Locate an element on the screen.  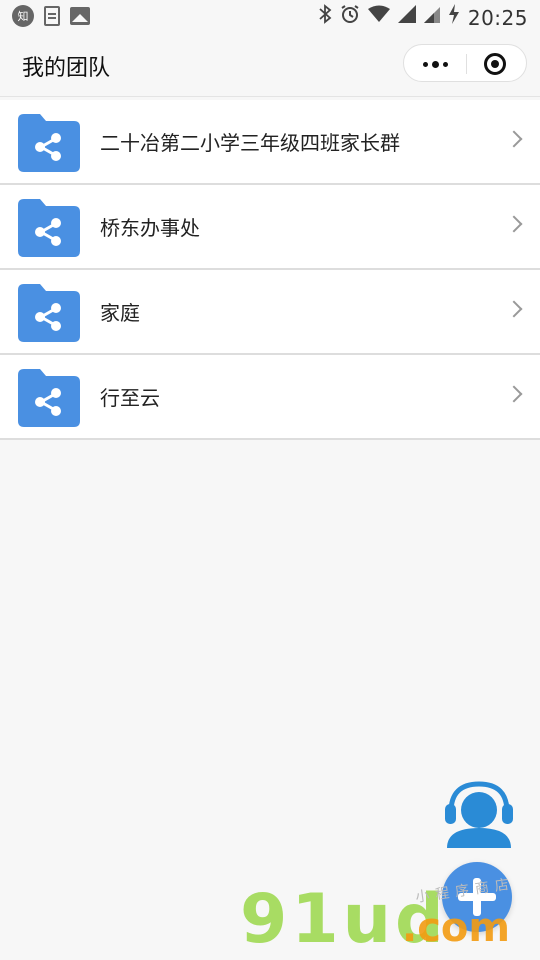
team-list-item: 二十冶第二小学三年级四班家长群 is located at coordinates (270, 142).